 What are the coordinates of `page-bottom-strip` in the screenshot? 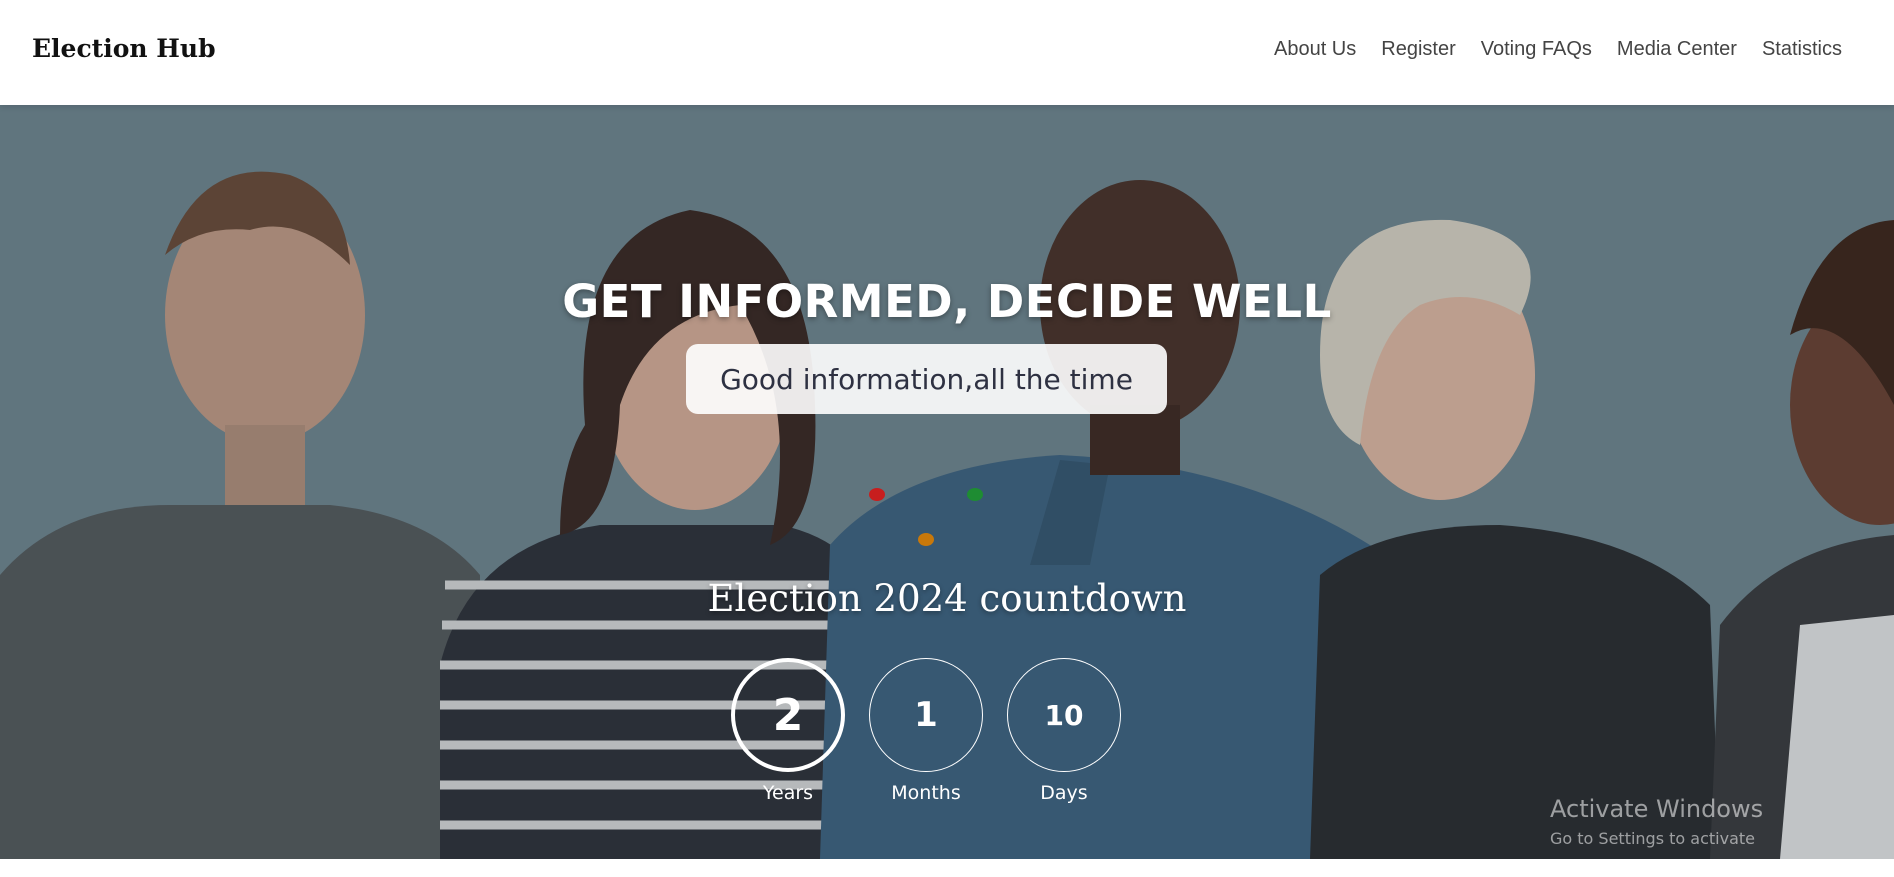 It's located at (947, 868).